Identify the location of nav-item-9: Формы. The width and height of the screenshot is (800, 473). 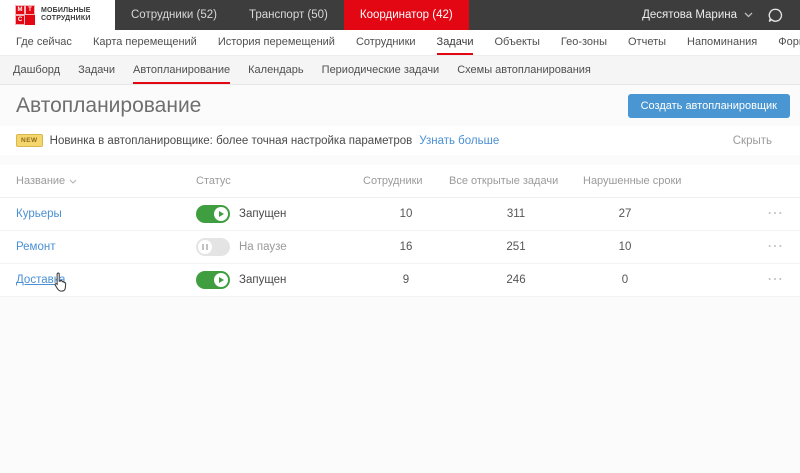
(789, 42).